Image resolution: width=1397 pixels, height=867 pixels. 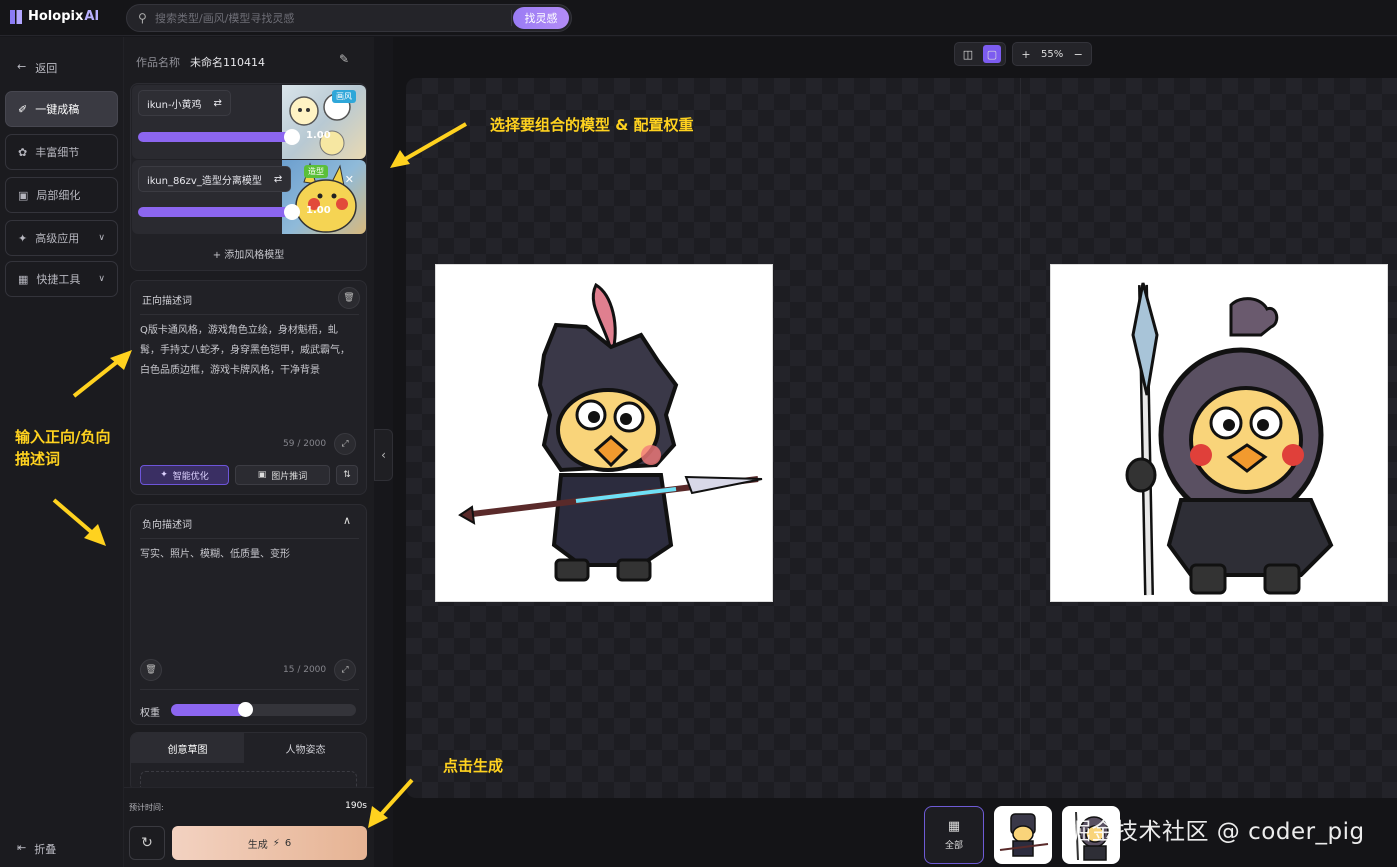 I want to click on history-thumbnail, so click(x=1023, y=835).